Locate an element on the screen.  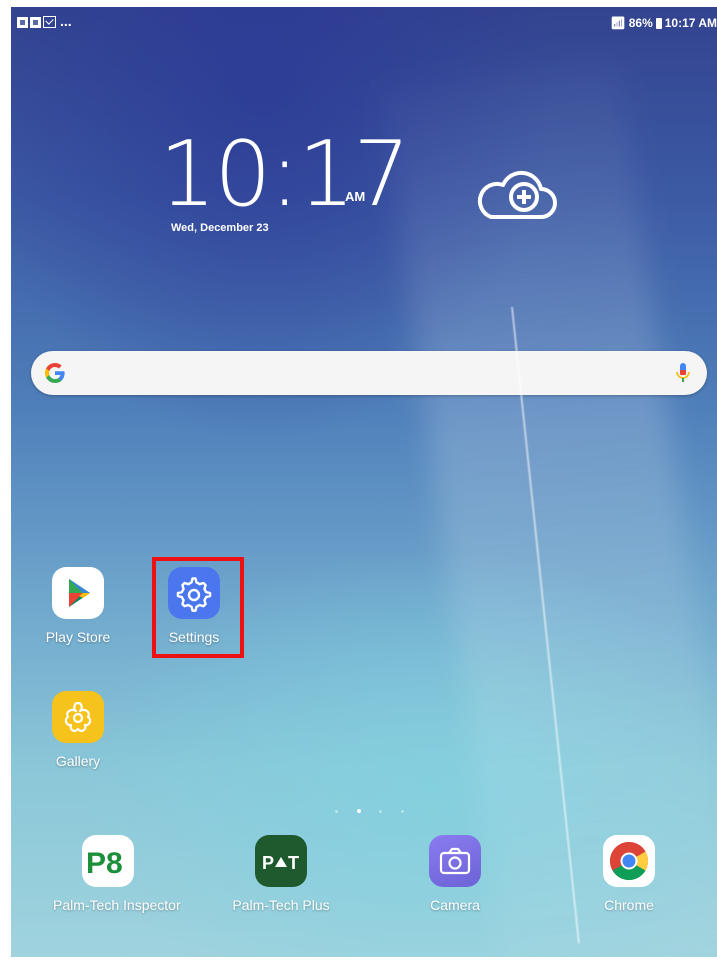
svg-text: P8 is located at coordinates (104, 863).